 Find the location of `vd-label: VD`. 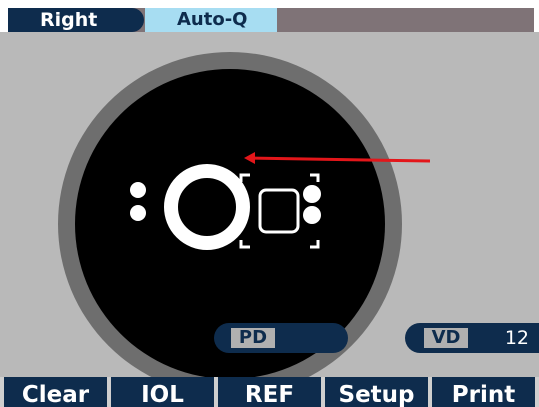

vd-label: VD is located at coordinates (446, 338).